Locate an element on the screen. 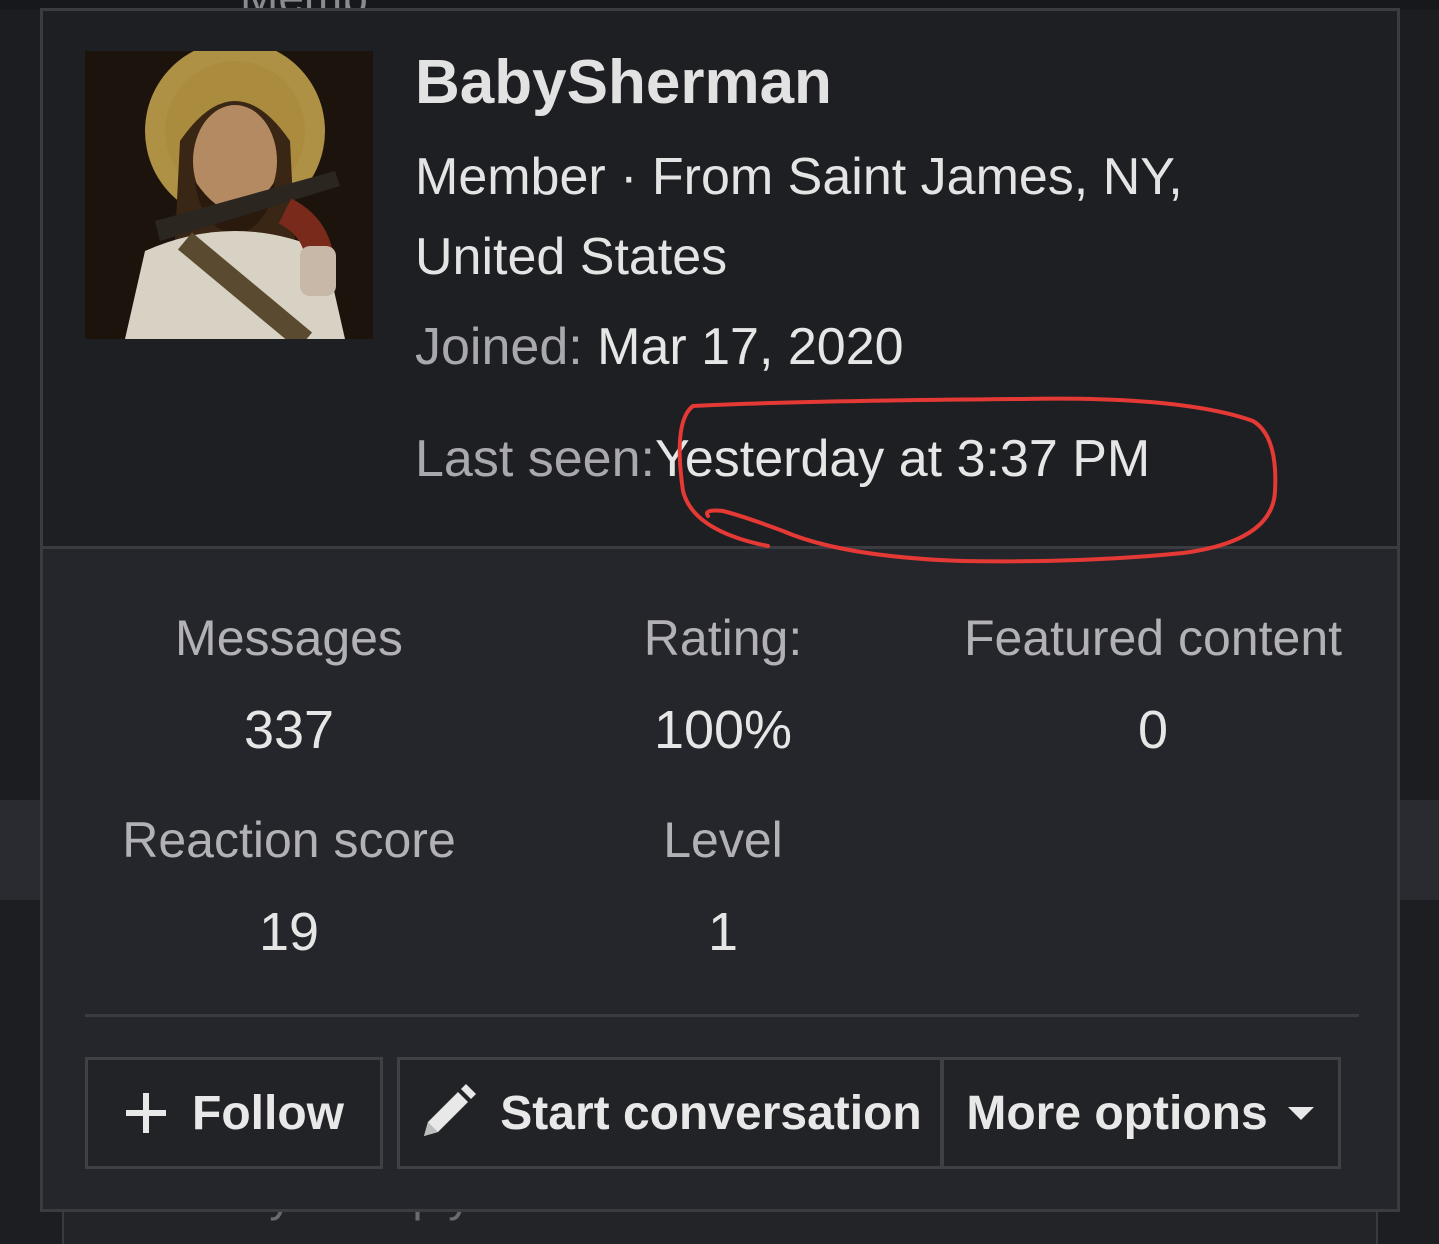 The image size is (1439, 1244). last-seen-value: Yesterday at 3:37 PM is located at coordinates (902, 459).